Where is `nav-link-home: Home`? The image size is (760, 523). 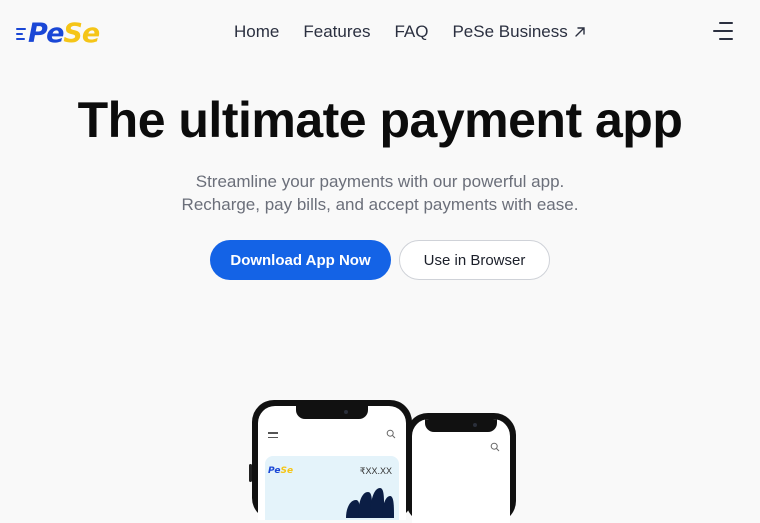
nav-link-home: Home is located at coordinates (256, 32).